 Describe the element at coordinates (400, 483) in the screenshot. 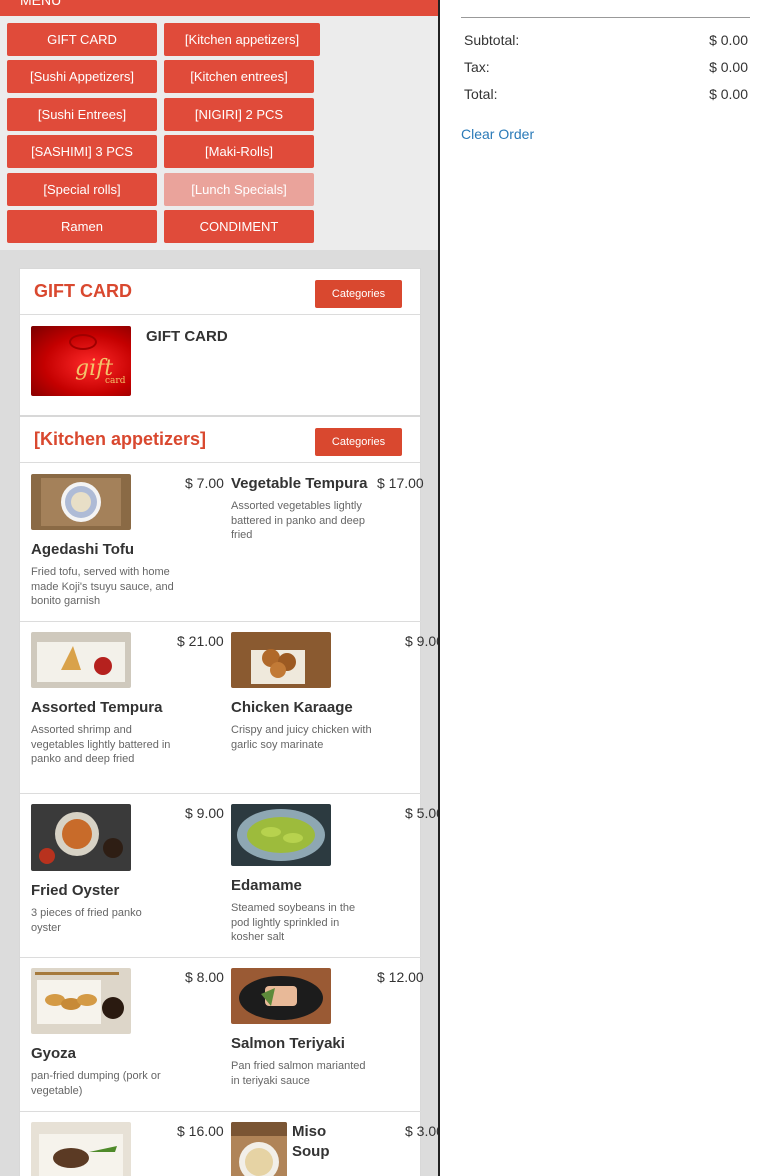

I see `item-price: $ 17.00` at that location.